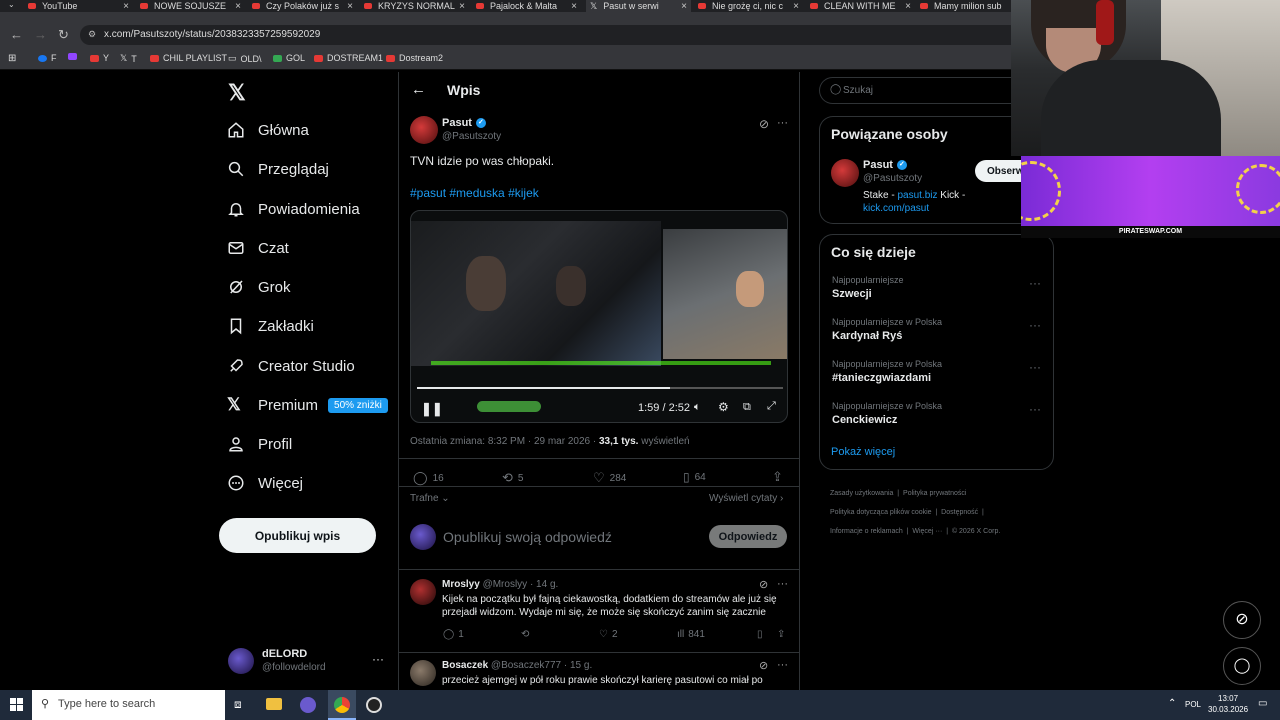  I want to click on back-arrow-icon: ←, so click(418, 89).